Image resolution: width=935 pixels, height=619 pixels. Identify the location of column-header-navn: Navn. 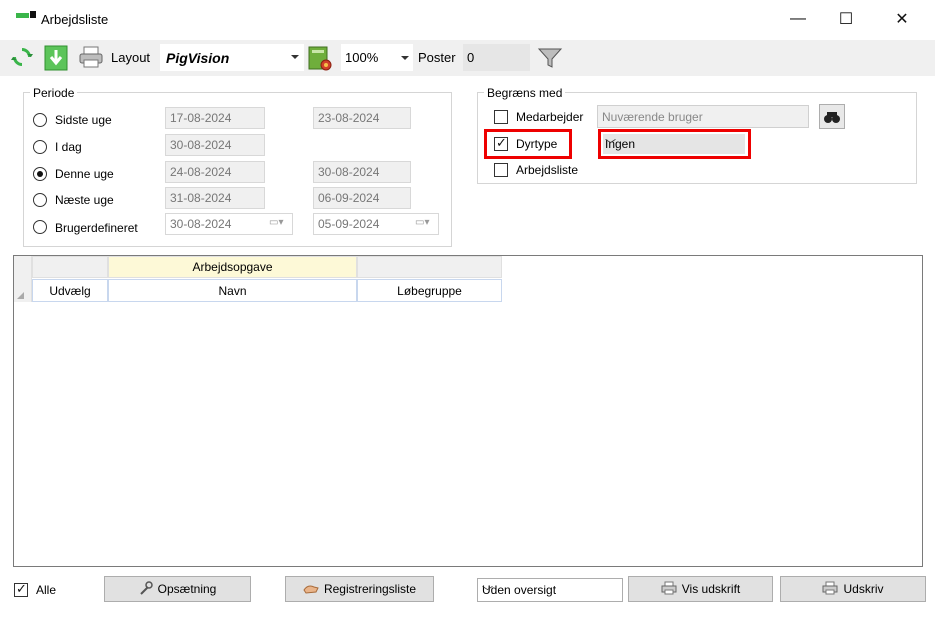
(232, 290).